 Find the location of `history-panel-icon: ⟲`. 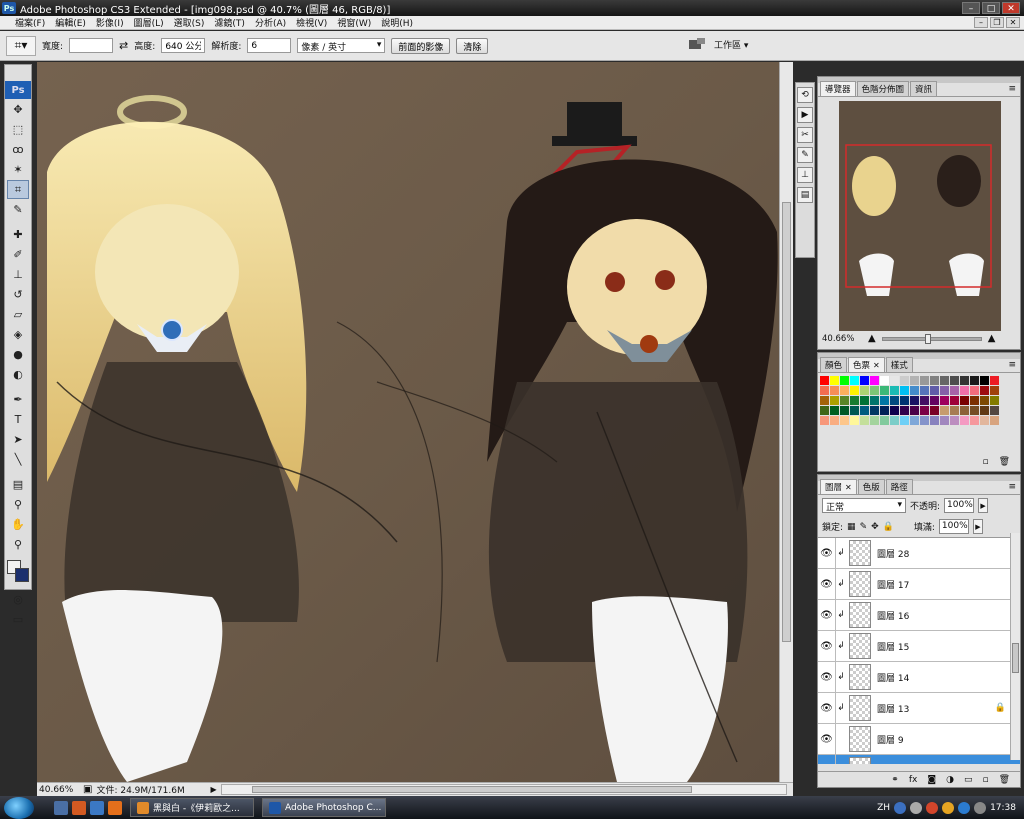

history-panel-icon: ⟲ is located at coordinates (805, 95).